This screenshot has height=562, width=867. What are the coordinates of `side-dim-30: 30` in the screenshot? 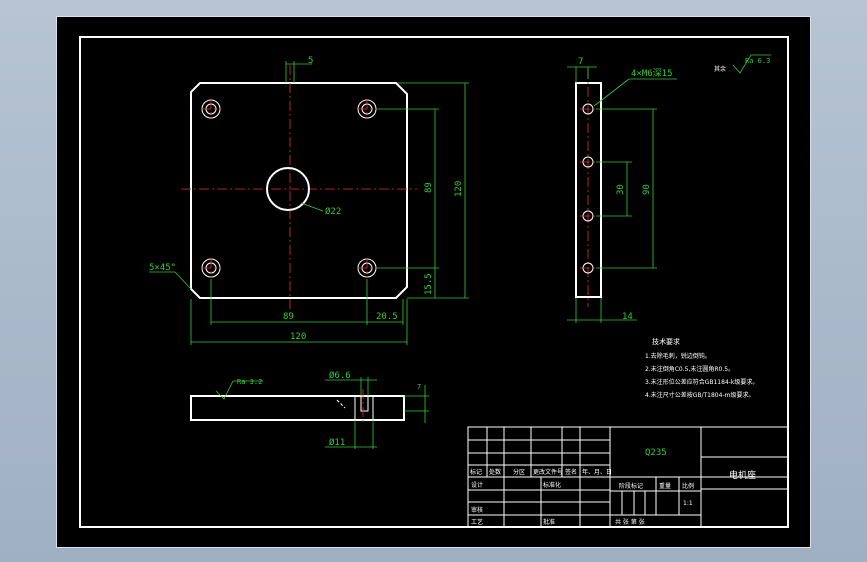 It's located at (621, 189).